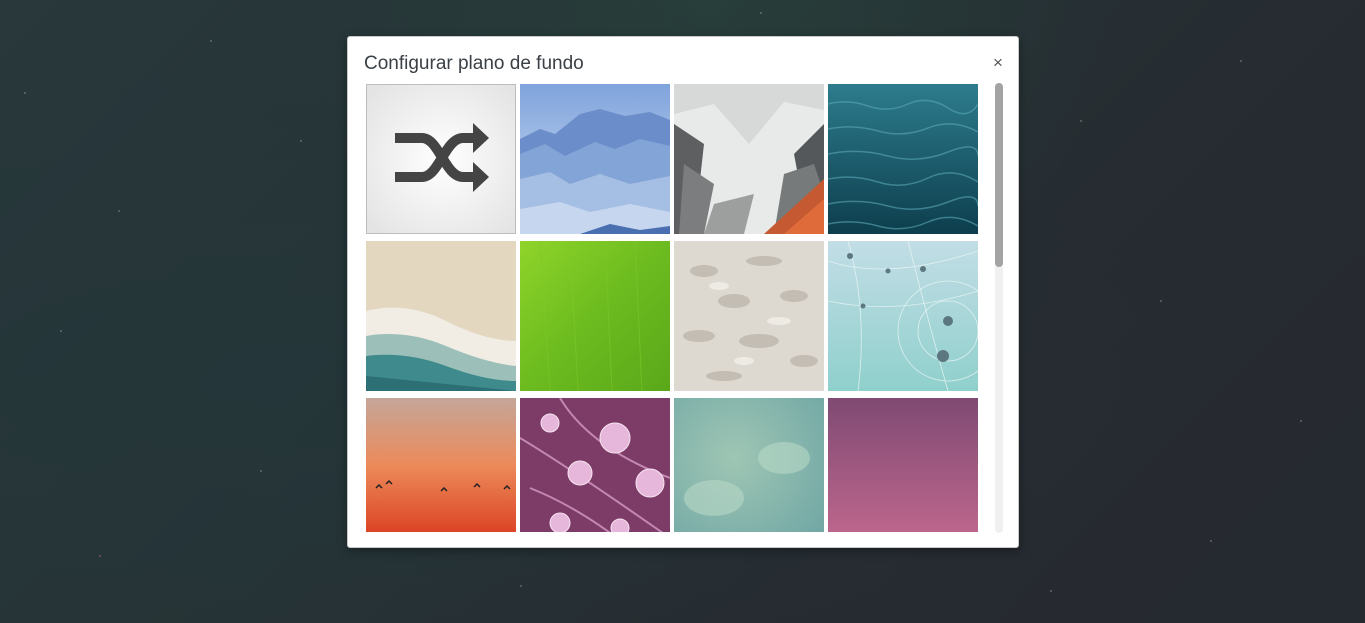 This screenshot has width=1365, height=623. Describe the element at coordinates (749, 316) in the screenshot. I see `background-option-sand-texture` at that location.